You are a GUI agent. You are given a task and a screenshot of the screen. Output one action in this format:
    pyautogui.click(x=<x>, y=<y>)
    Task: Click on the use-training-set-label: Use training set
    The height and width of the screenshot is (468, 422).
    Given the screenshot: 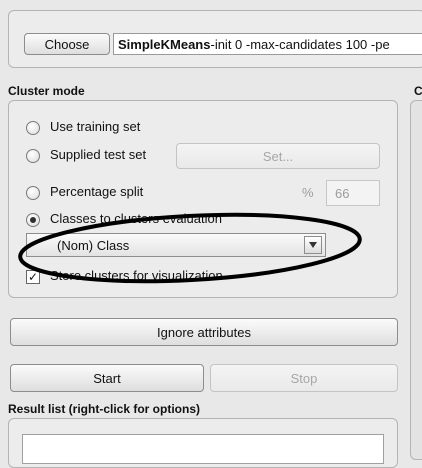 What is the action you would take?
    pyautogui.click(x=95, y=126)
    